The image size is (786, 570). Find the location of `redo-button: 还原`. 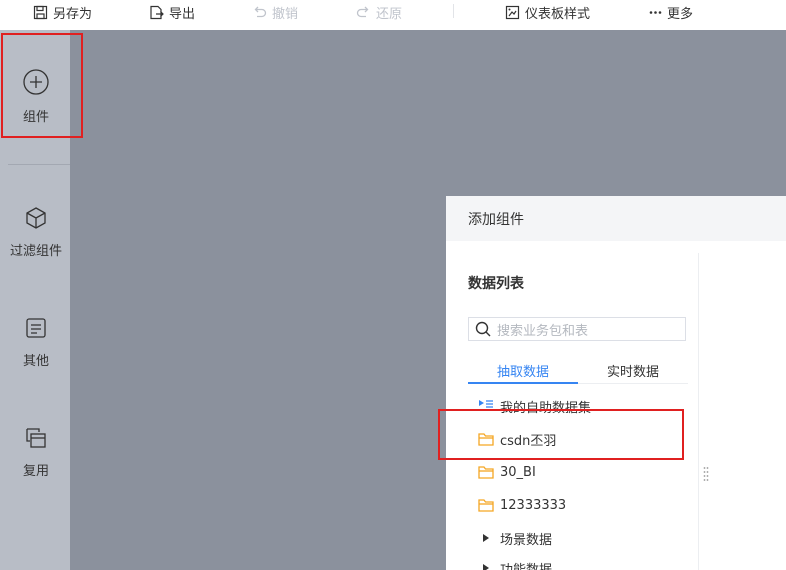

redo-button: 还原 is located at coordinates (379, 12).